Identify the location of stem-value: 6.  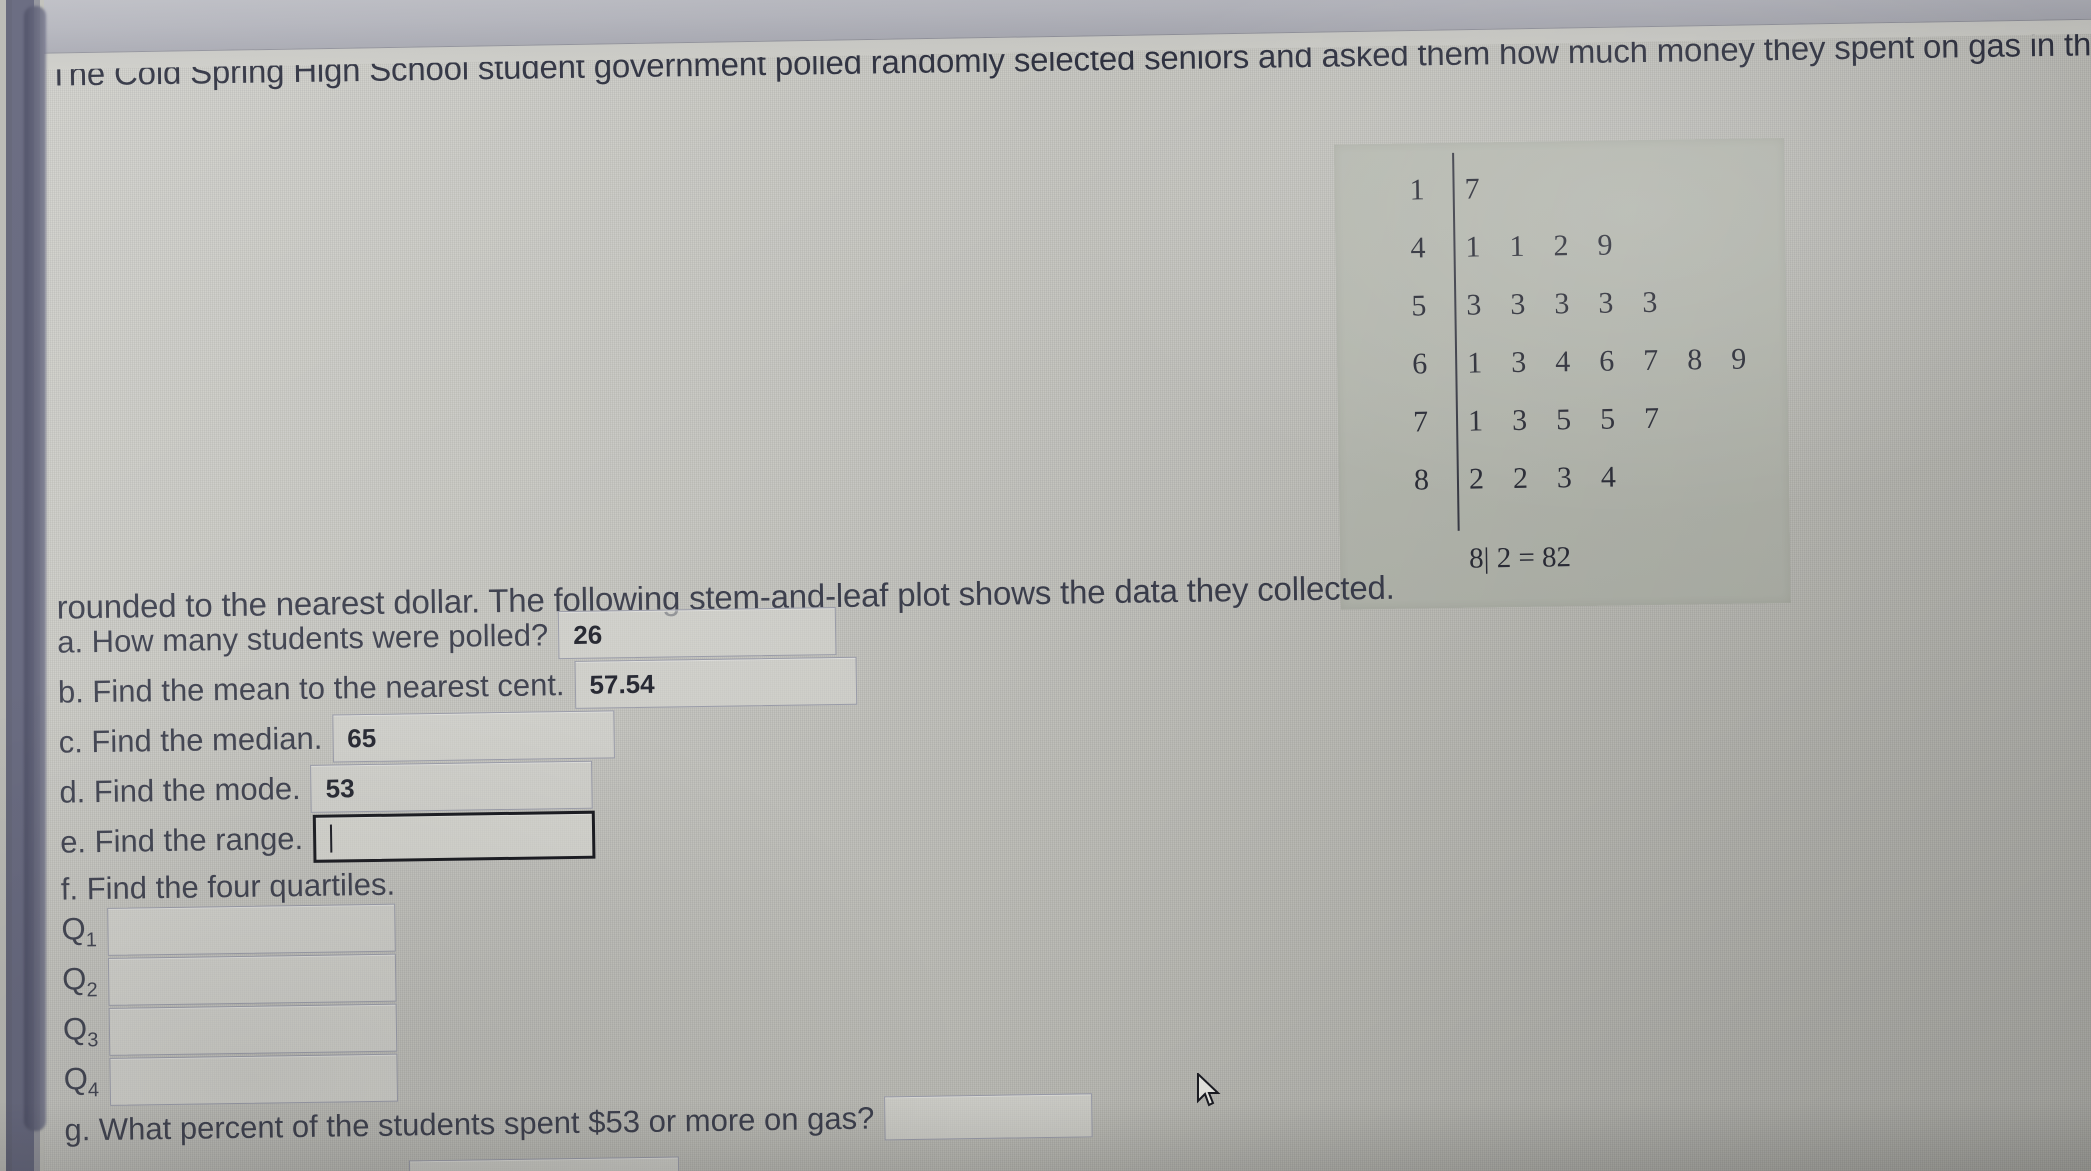
(1419, 364).